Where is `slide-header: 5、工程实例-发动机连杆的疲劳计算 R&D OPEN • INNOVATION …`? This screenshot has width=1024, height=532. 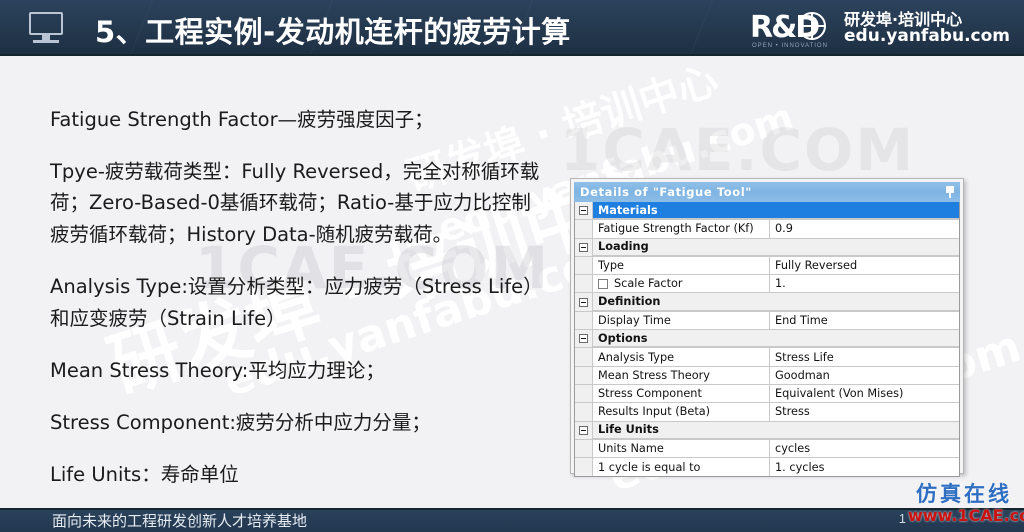 slide-header: 5、工程实例-发动机连杆的疲劳计算 R&D OPEN • INNOVATION … is located at coordinates (512, 28).